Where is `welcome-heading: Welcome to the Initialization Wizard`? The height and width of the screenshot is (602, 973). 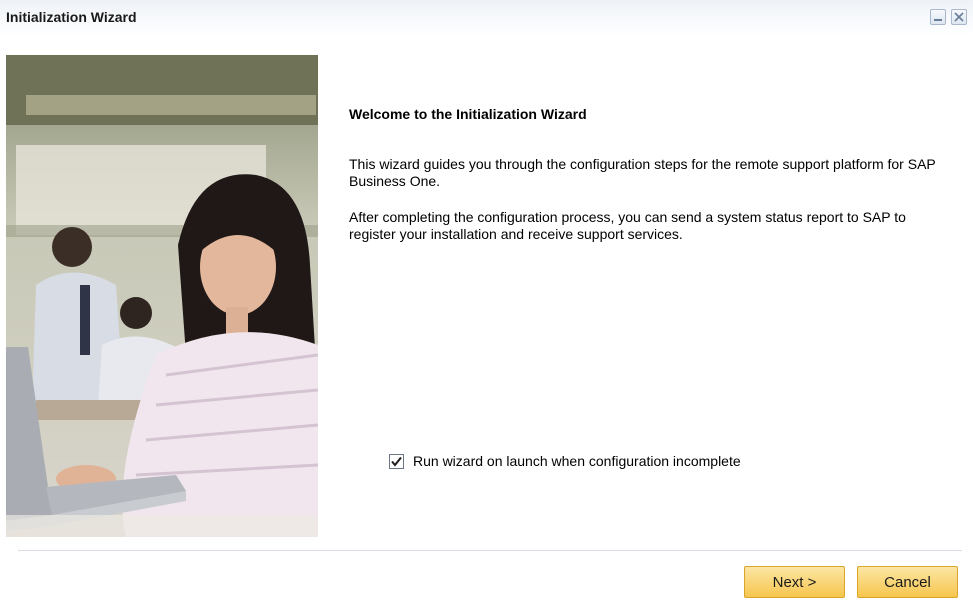
welcome-heading: Welcome to the Initialization Wizard is located at coordinates (468, 114).